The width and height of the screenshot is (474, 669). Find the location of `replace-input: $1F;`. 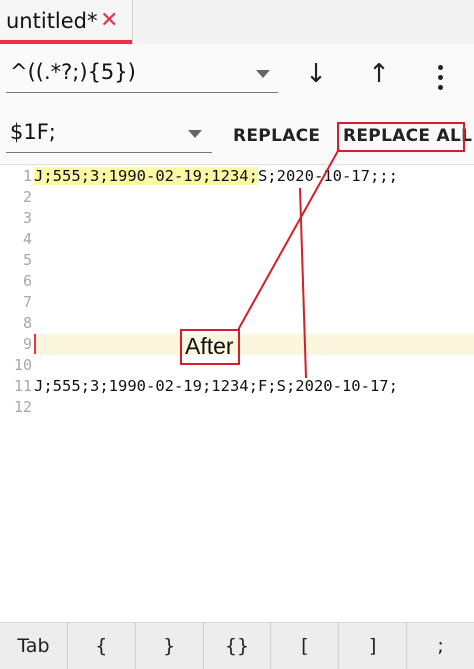

replace-input: $1F; is located at coordinates (109, 134).